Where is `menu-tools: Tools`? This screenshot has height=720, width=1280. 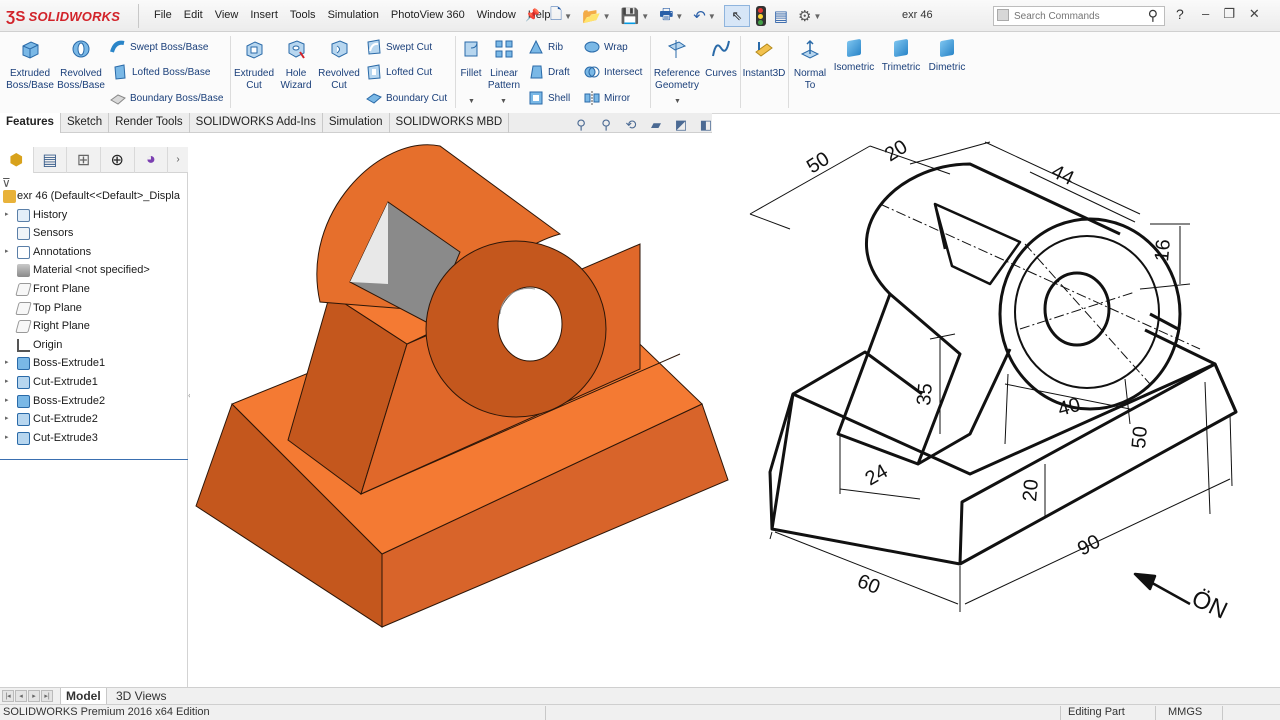
menu-tools: Tools is located at coordinates (303, 15).